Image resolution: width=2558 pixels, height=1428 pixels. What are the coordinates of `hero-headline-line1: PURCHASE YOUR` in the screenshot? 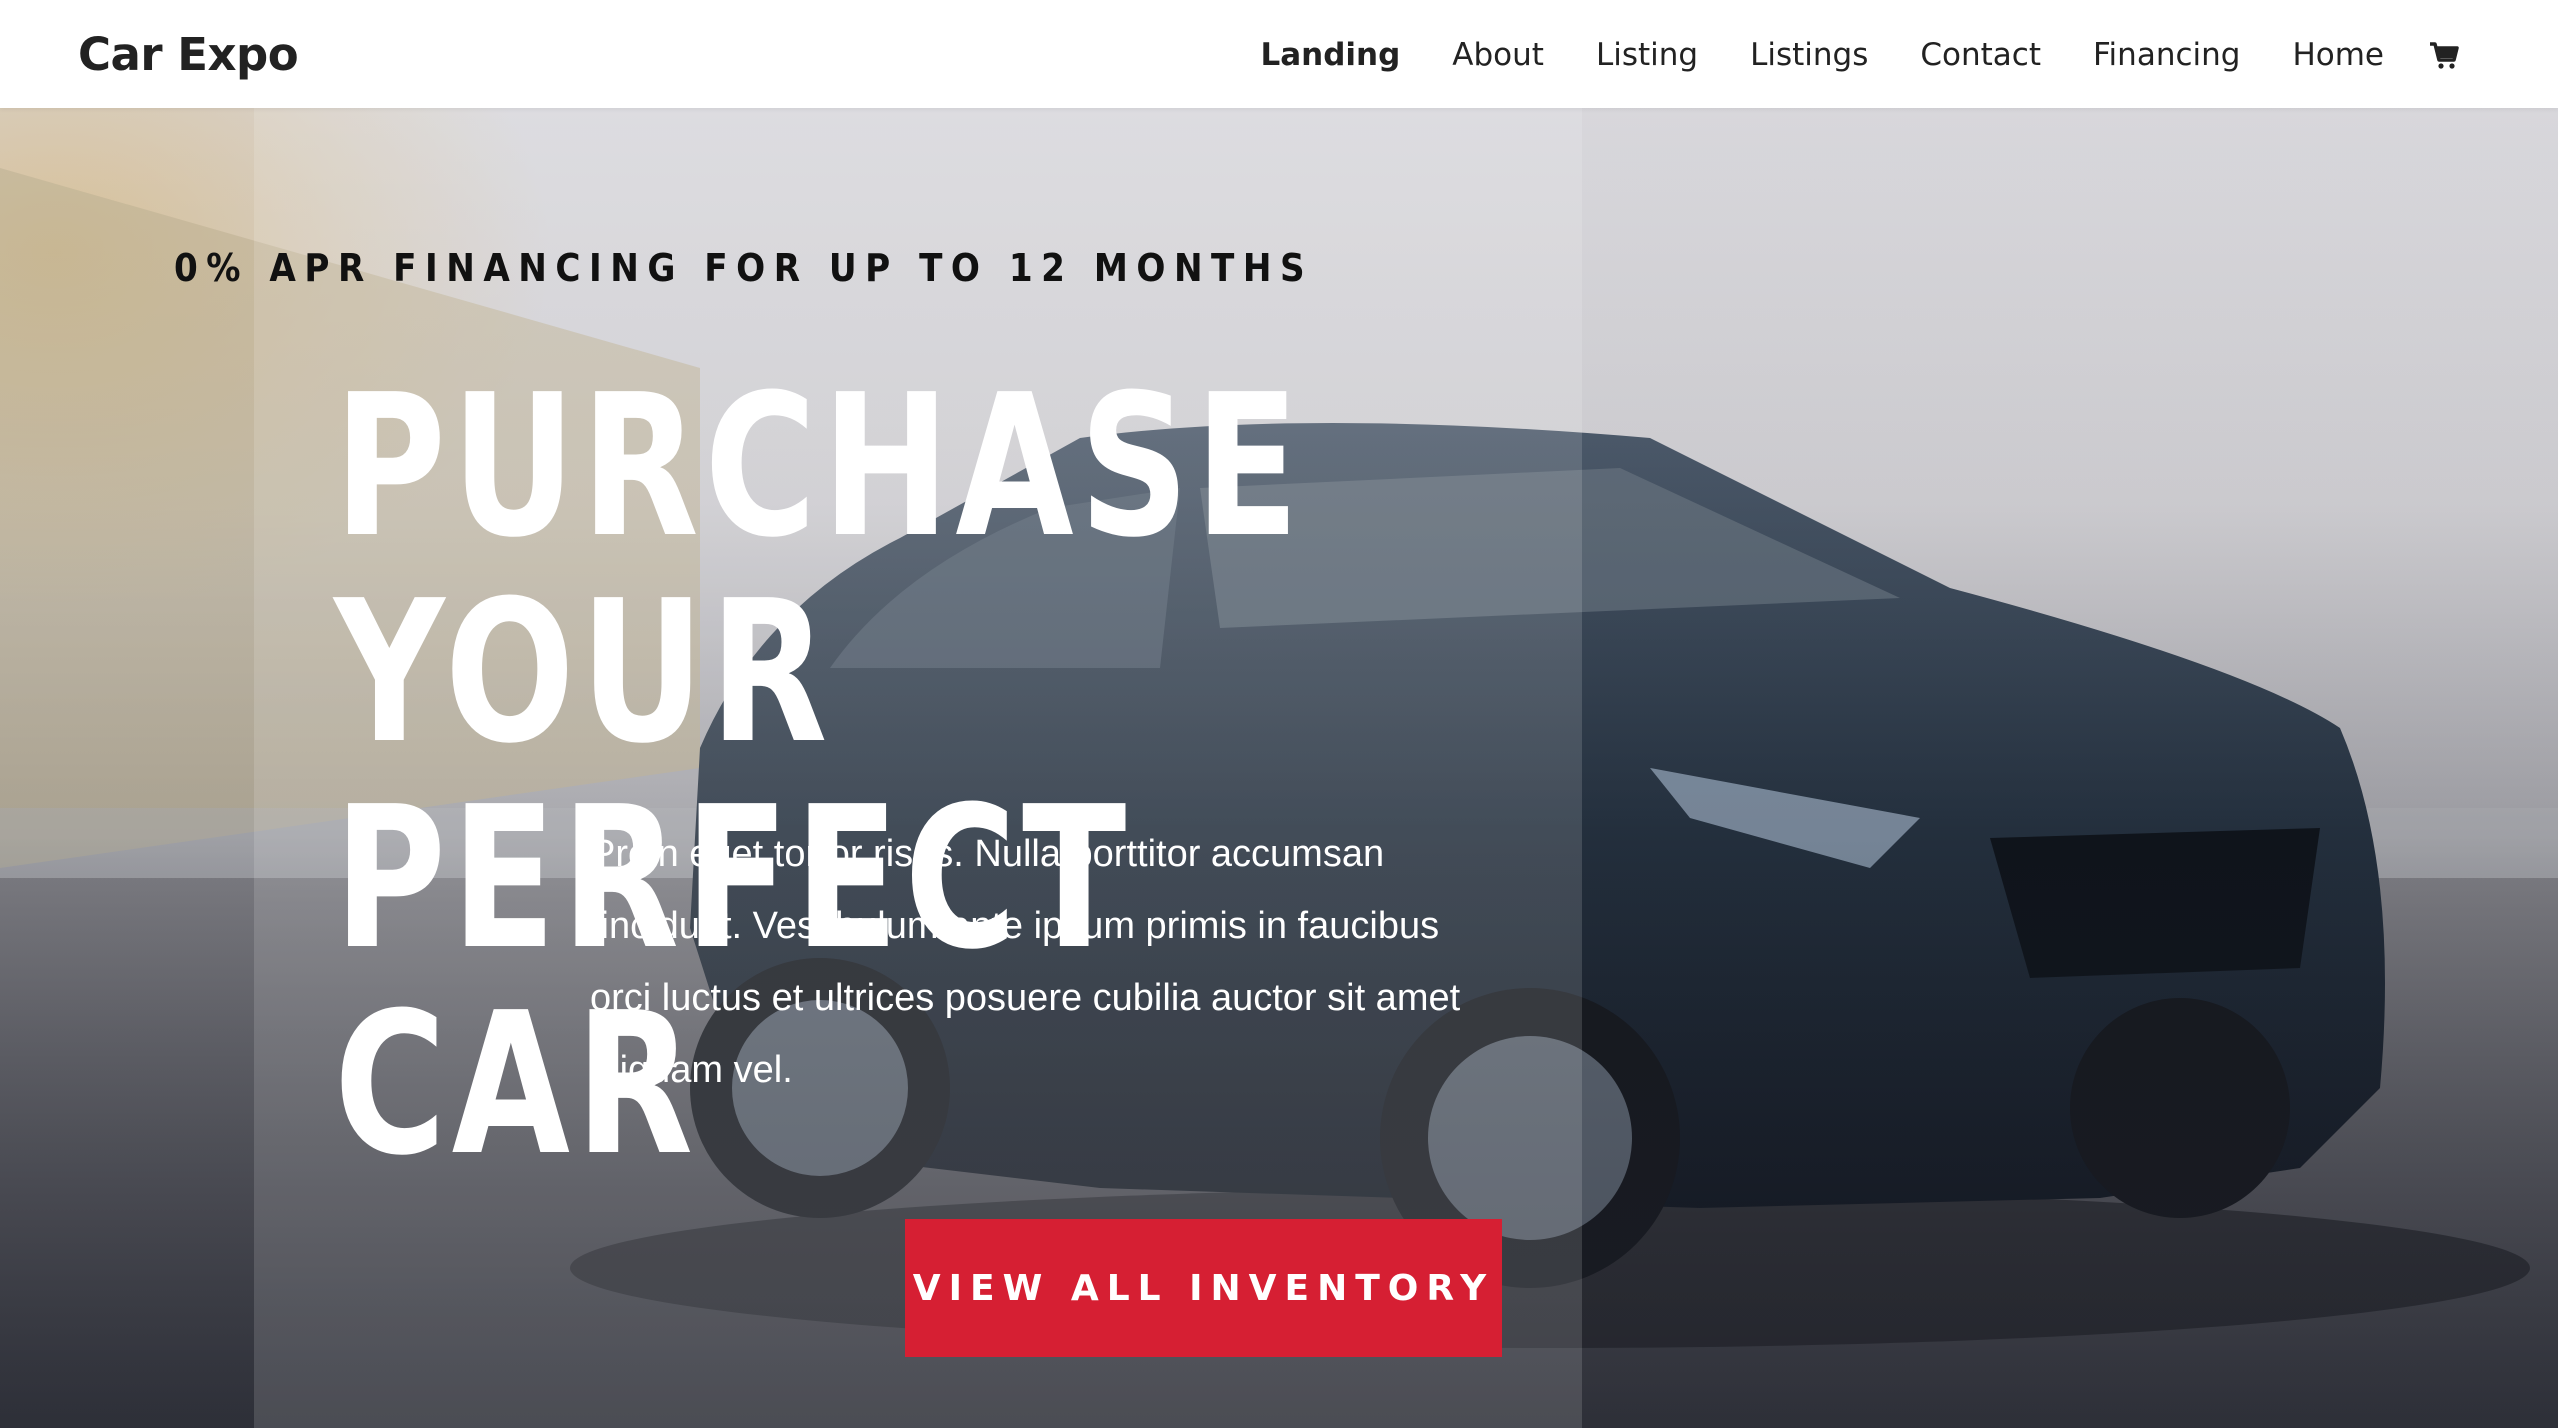 It's located at (819, 570).